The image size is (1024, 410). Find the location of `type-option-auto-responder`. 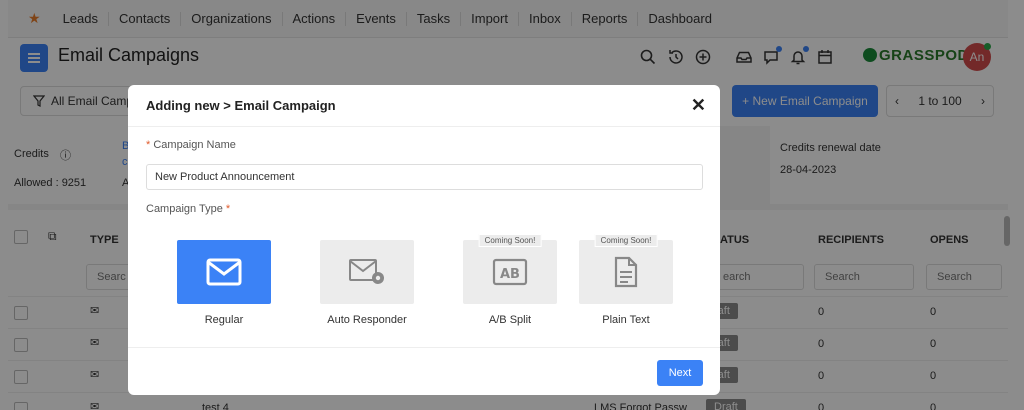

type-option-auto-responder is located at coordinates (367, 272).